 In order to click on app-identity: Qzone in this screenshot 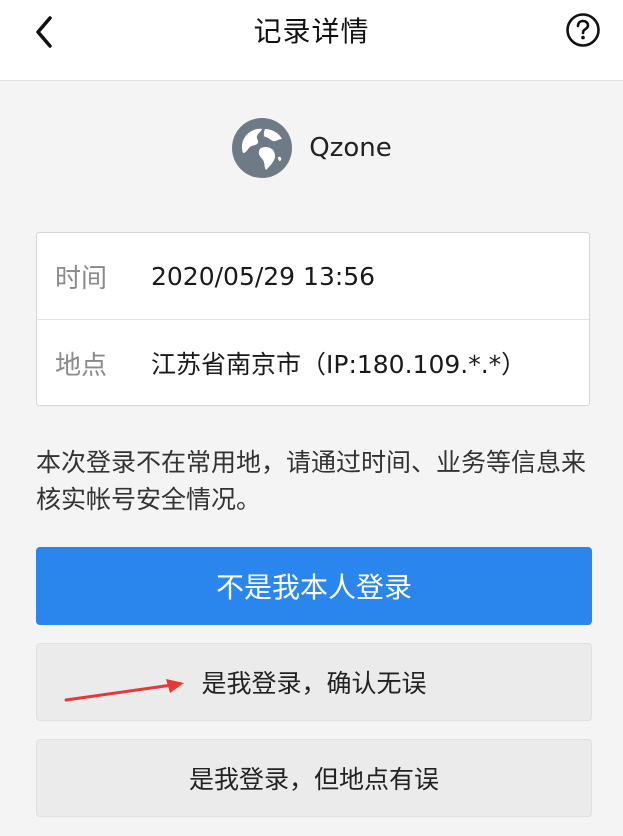, I will do `click(311, 148)`.